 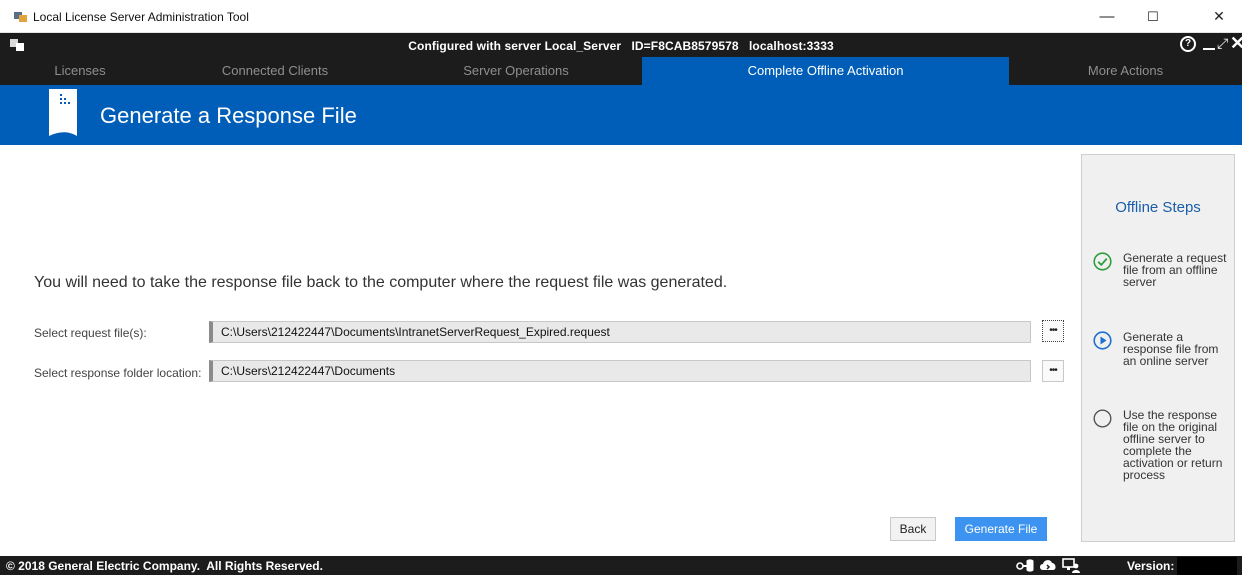 I want to click on window-close-button: ✕, so click(x=1219, y=16).